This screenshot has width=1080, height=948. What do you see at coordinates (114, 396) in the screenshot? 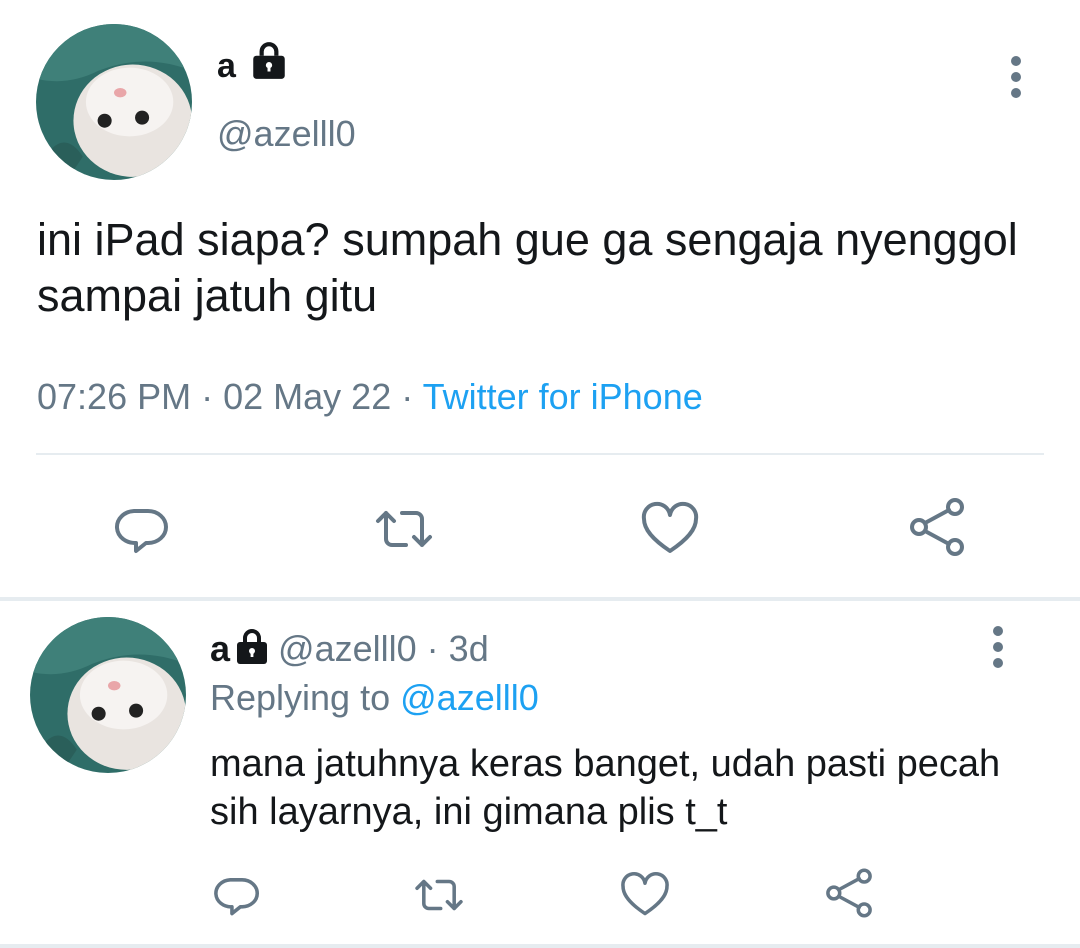
I see `tweet-time: 07:26 PM` at bounding box center [114, 396].